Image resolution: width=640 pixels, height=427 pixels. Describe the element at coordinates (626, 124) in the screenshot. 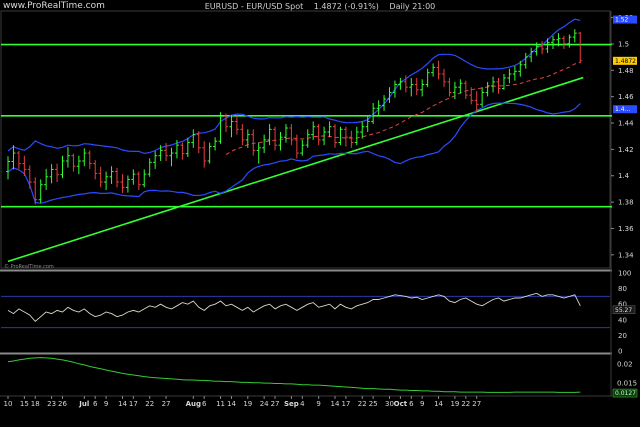

I see `price-tick-label: 1.44` at that location.